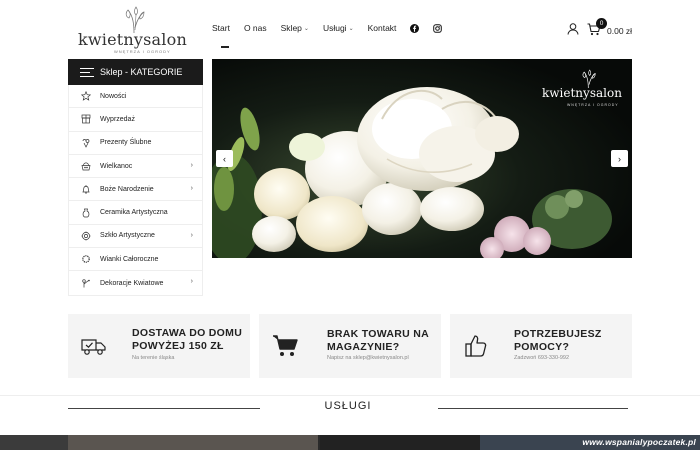  What do you see at coordinates (86, 96) in the screenshot?
I see `star-icon` at bounding box center [86, 96].